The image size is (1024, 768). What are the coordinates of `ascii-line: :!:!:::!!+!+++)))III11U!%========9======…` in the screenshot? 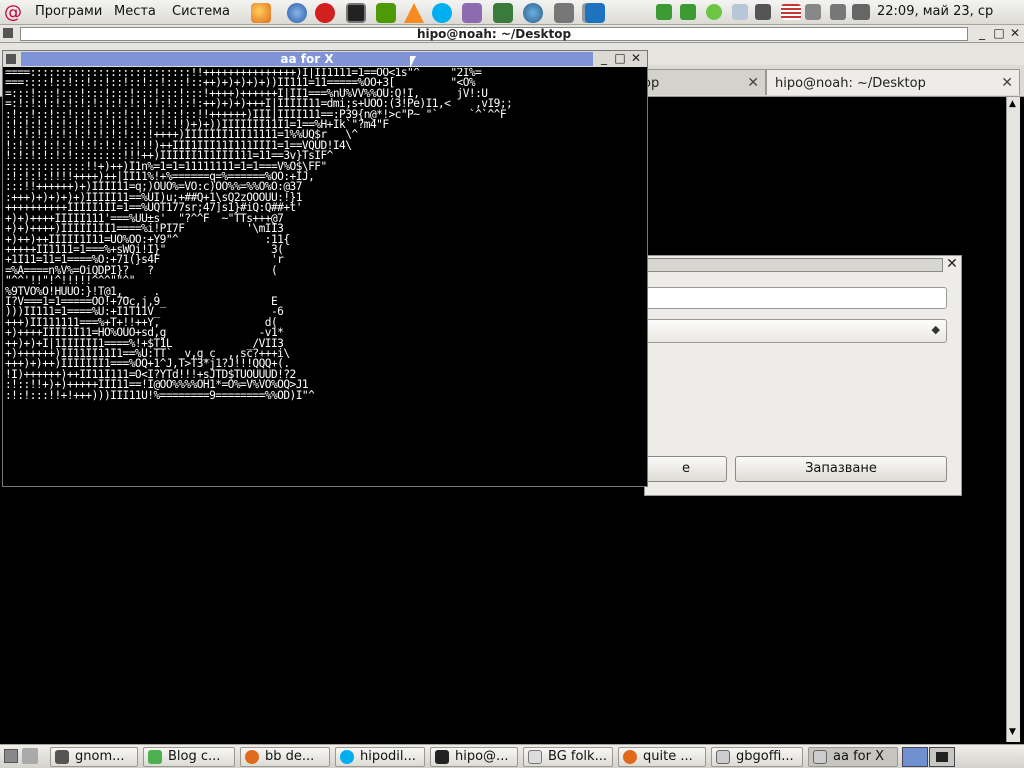 It's located at (160, 395).